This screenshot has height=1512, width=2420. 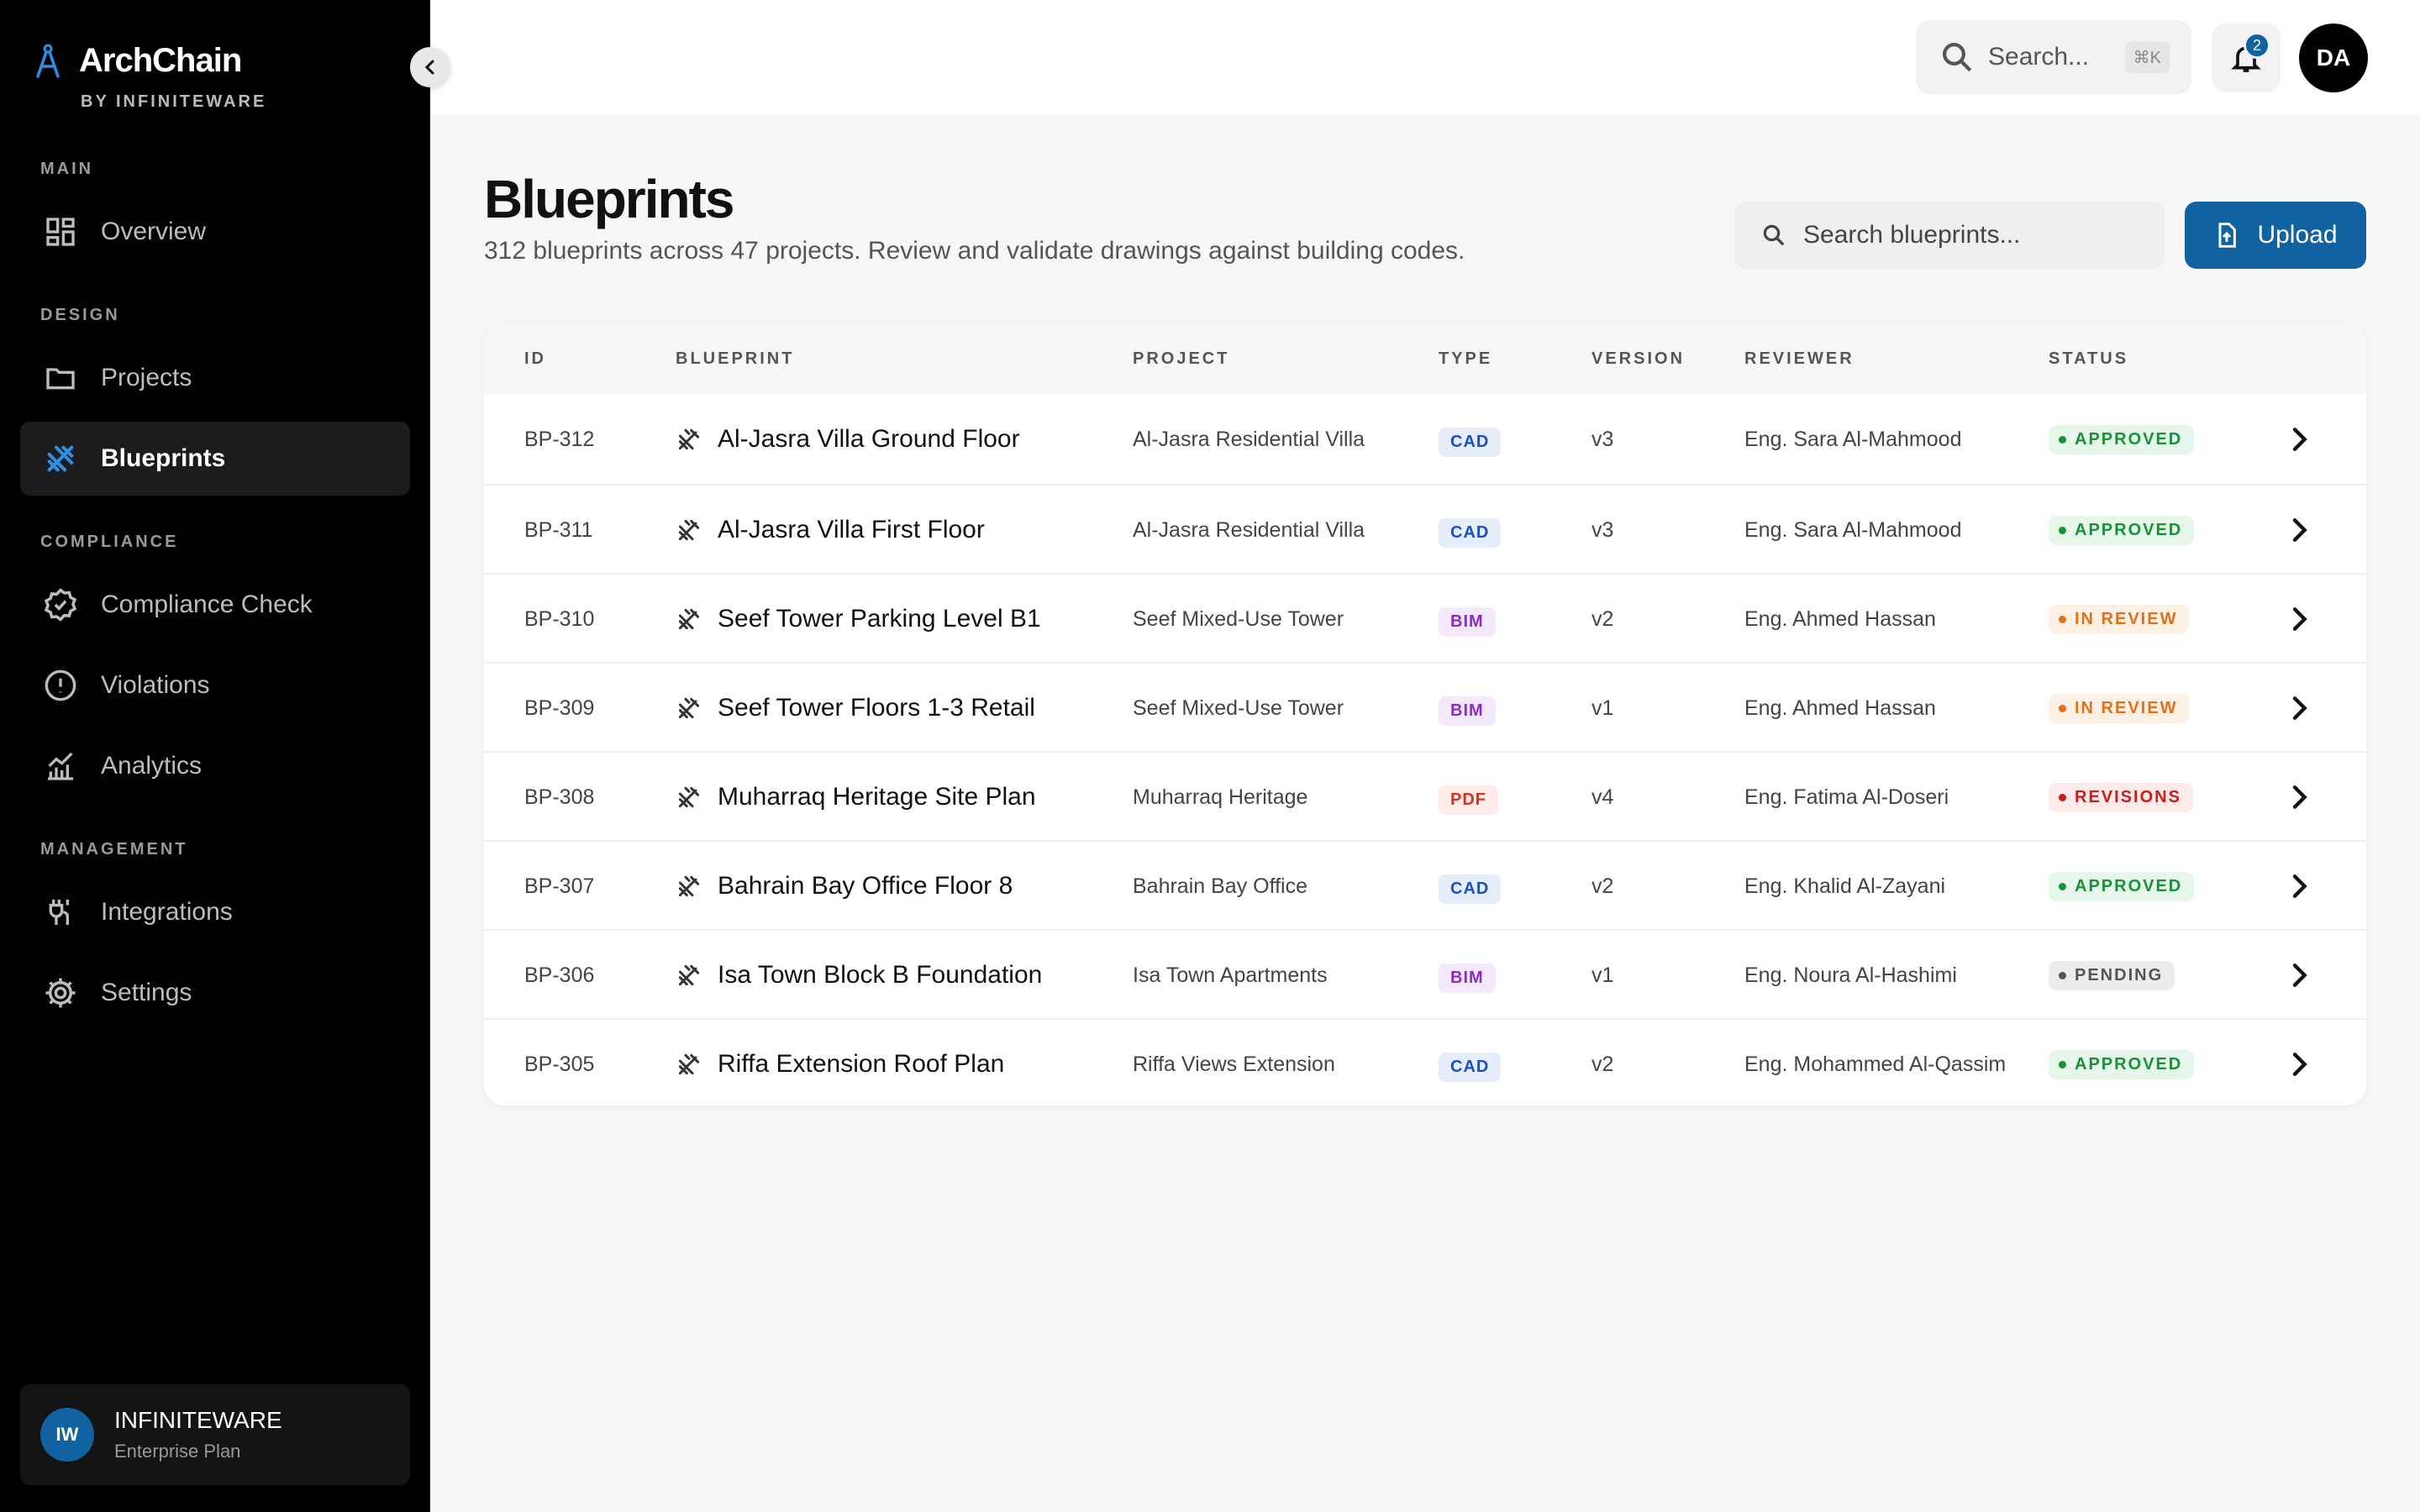 What do you see at coordinates (735, 359) in the screenshot?
I see `column-header-blueprint: BLUEPRINT` at bounding box center [735, 359].